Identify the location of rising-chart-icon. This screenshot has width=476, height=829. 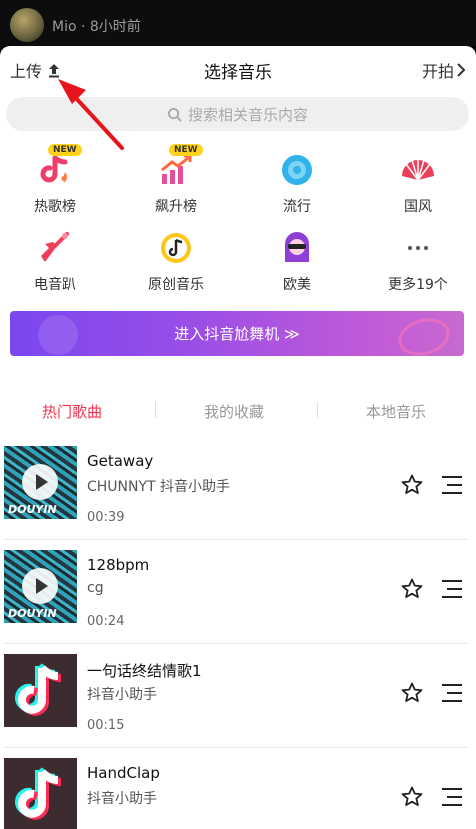
(176, 169).